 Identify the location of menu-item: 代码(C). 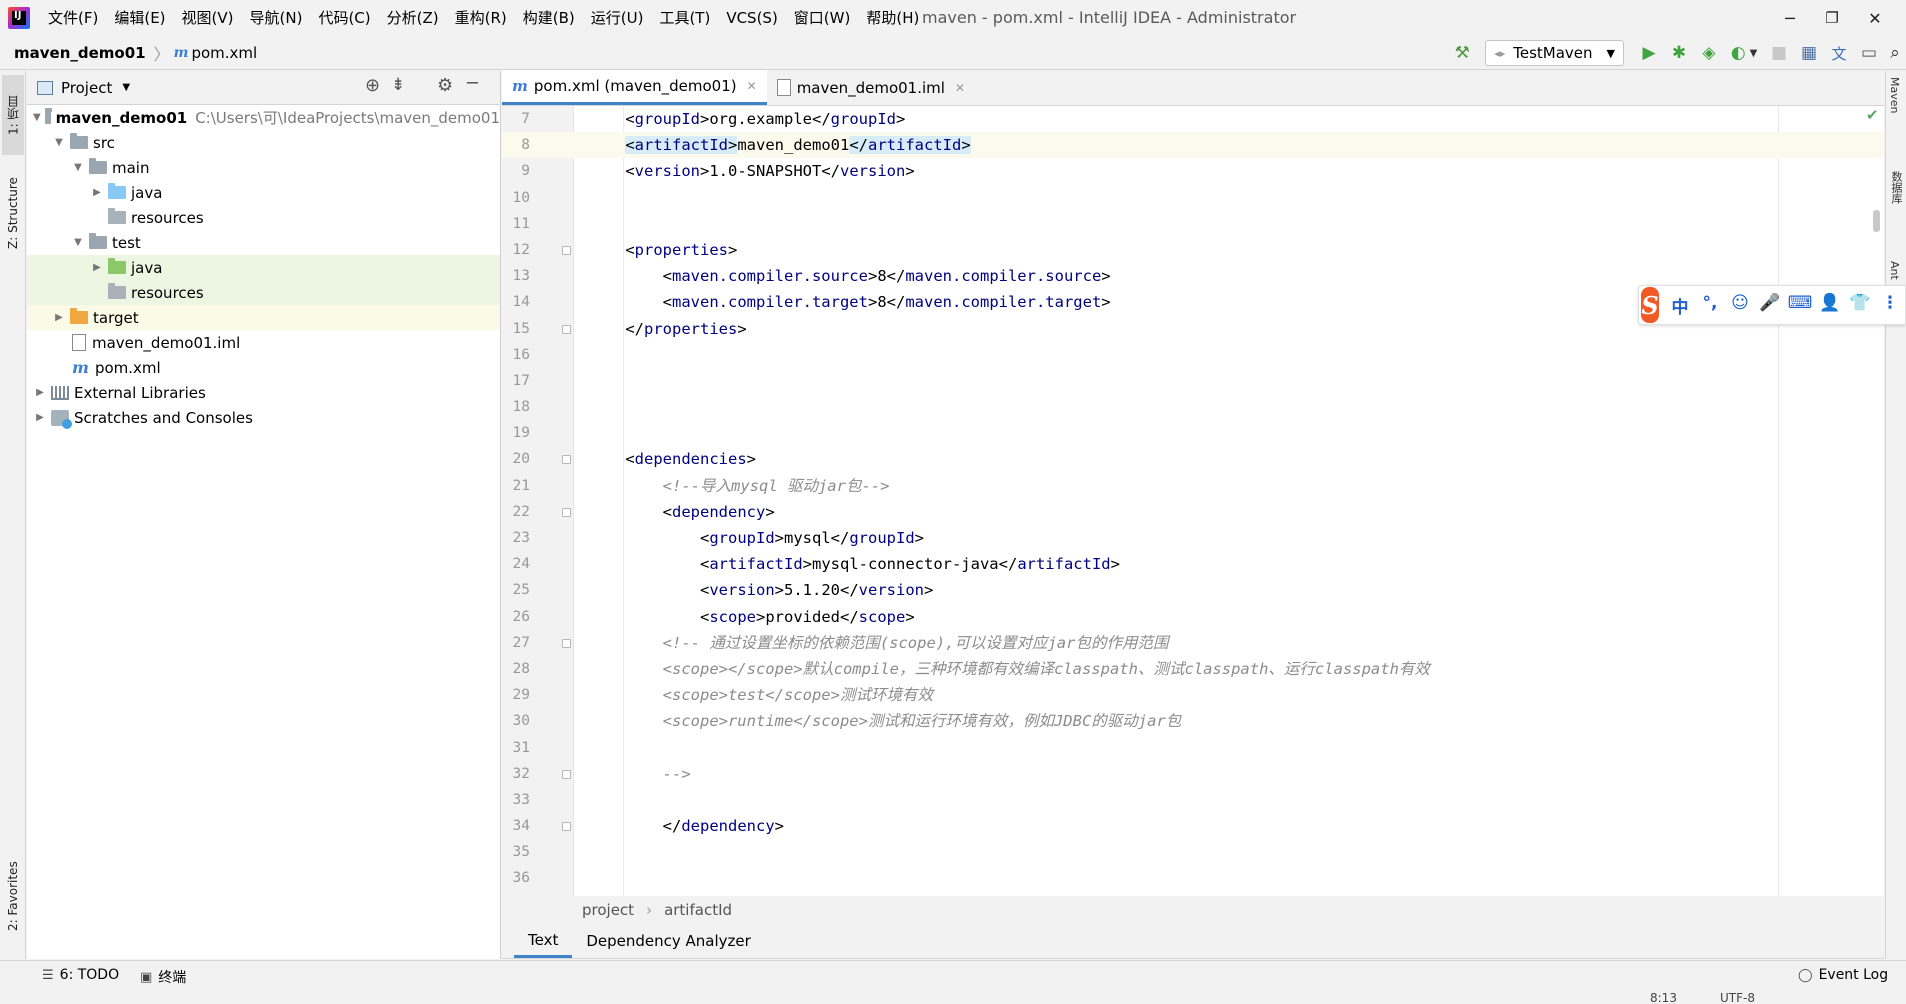
(344, 18).